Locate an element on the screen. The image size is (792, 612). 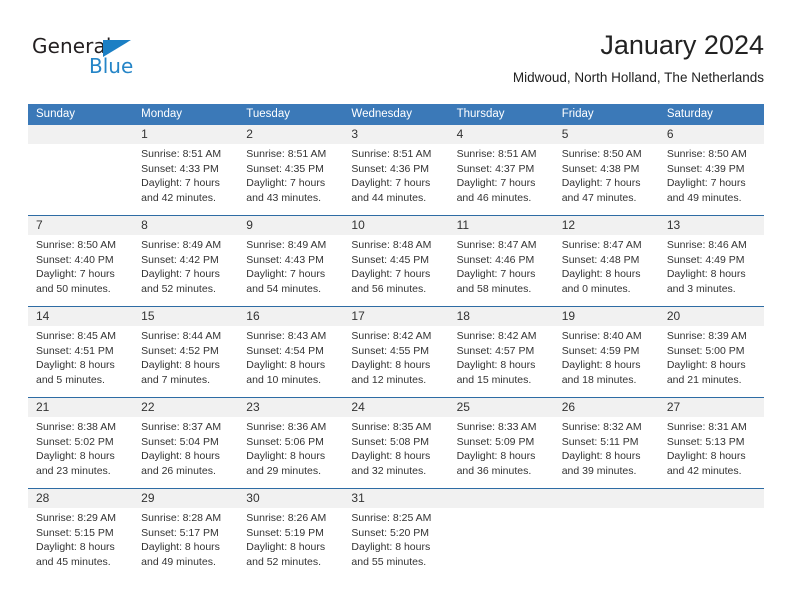
date-number-21: 21 is located at coordinates (80, 407).